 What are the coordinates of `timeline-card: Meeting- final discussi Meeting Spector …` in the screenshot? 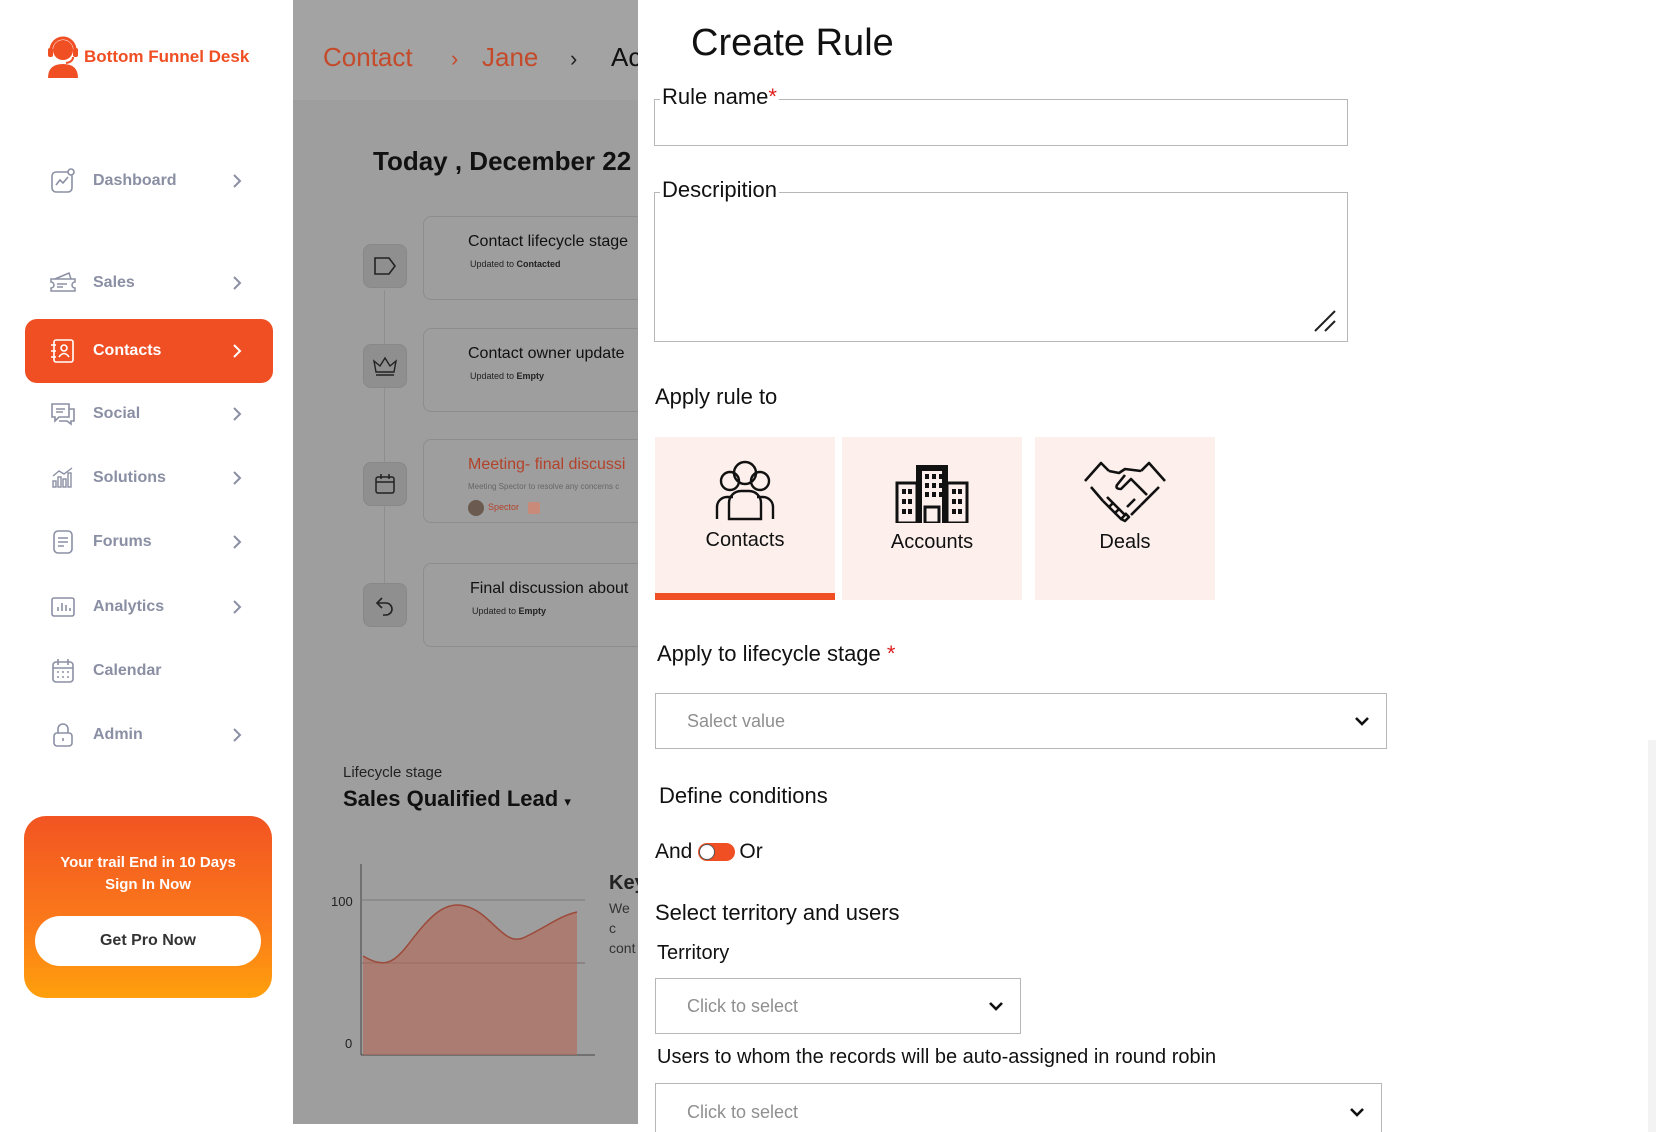 It's located at (530, 481).